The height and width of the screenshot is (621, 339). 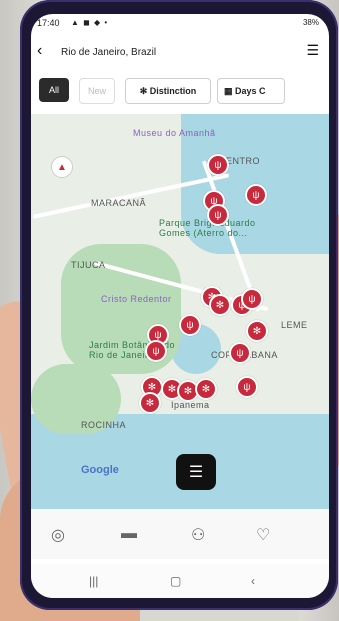 I want to click on filter-bar: All New ✻ Distinction ▦ Days C, so click(x=180, y=93).